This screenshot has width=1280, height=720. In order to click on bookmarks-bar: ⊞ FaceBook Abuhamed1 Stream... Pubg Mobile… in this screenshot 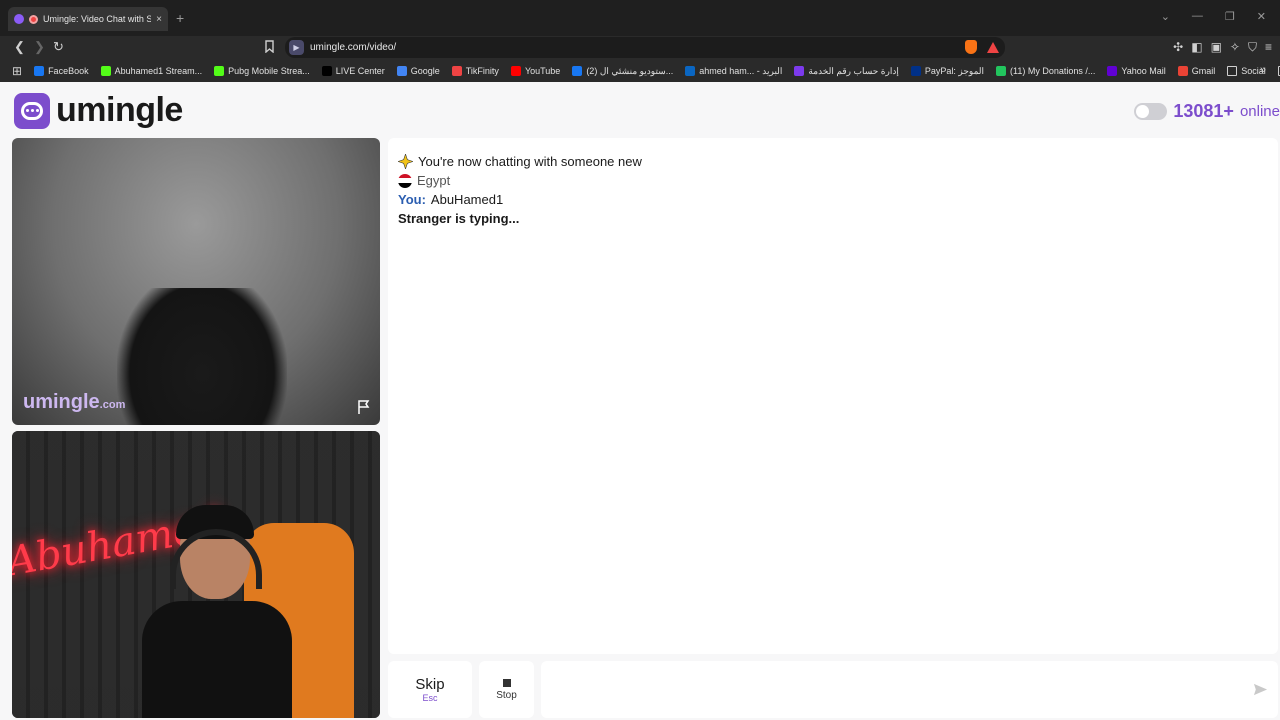, I will do `click(640, 71)`.